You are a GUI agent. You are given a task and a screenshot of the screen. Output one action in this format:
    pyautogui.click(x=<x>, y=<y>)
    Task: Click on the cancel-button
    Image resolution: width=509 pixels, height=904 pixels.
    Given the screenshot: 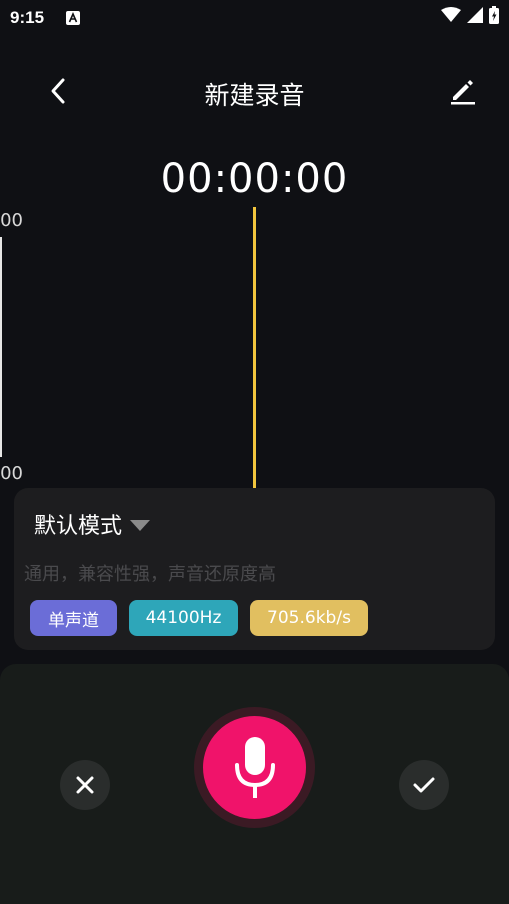 What is the action you would take?
    pyautogui.click(x=85, y=785)
    